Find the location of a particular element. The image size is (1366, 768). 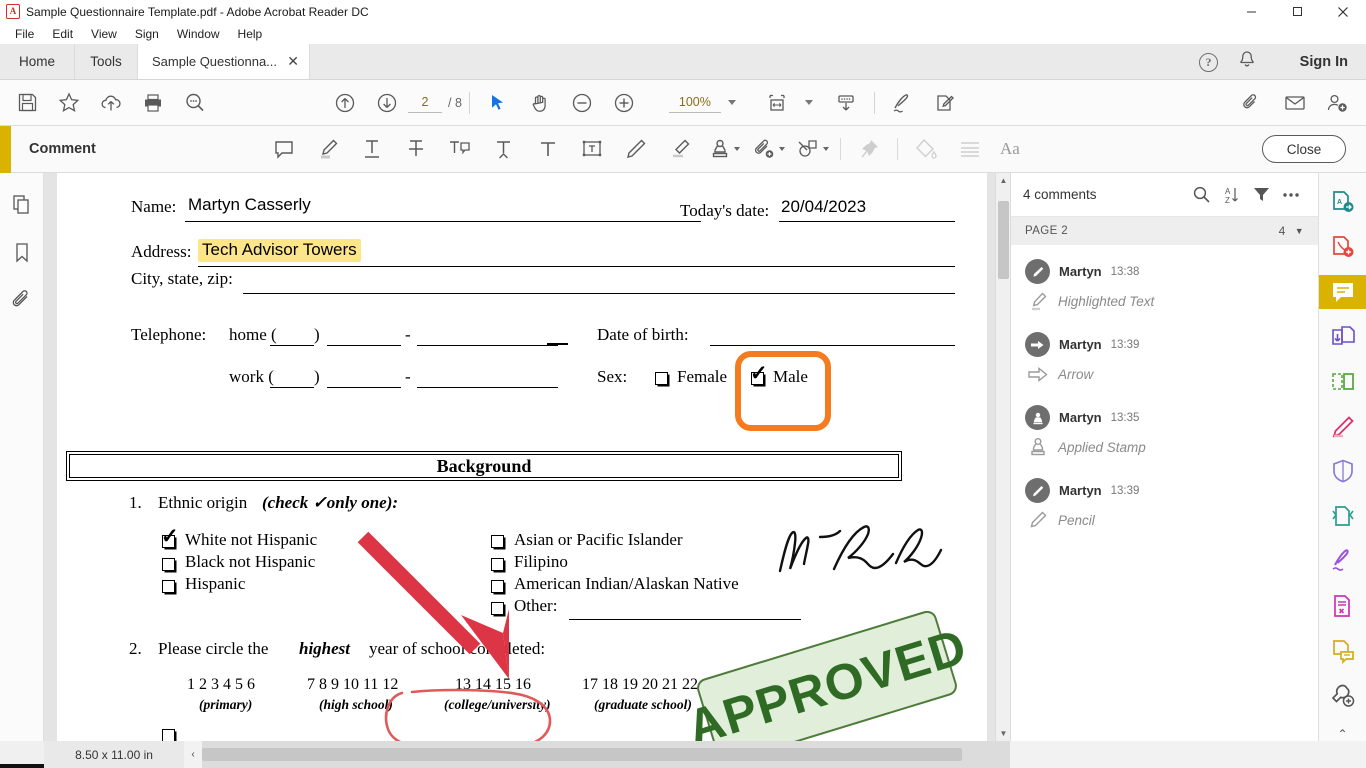

highlight-text-icon is located at coordinates (328, 149).